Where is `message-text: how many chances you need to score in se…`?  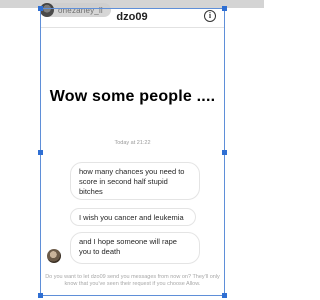 message-text: how many chances you need to score in se… is located at coordinates (132, 181).